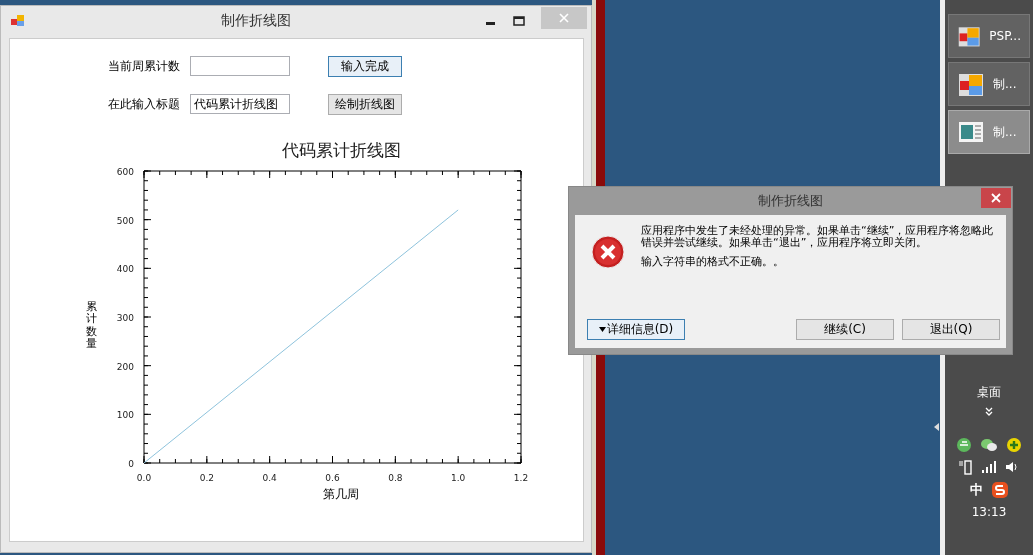 This screenshot has width=1033, height=555. What do you see at coordinates (144, 478) in the screenshot?
I see `tick-label: 0.0` at bounding box center [144, 478].